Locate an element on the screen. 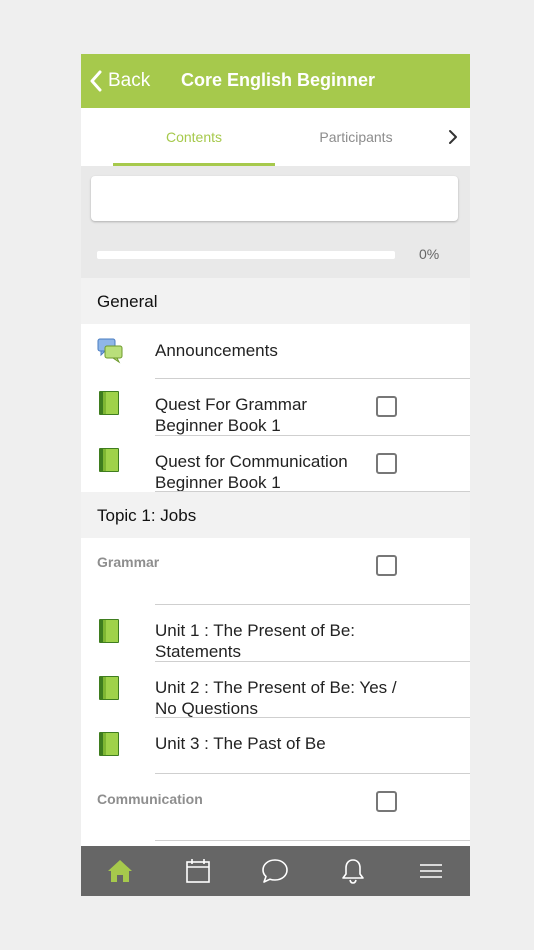  page-title: Core English Beginner is located at coordinates (278, 80).